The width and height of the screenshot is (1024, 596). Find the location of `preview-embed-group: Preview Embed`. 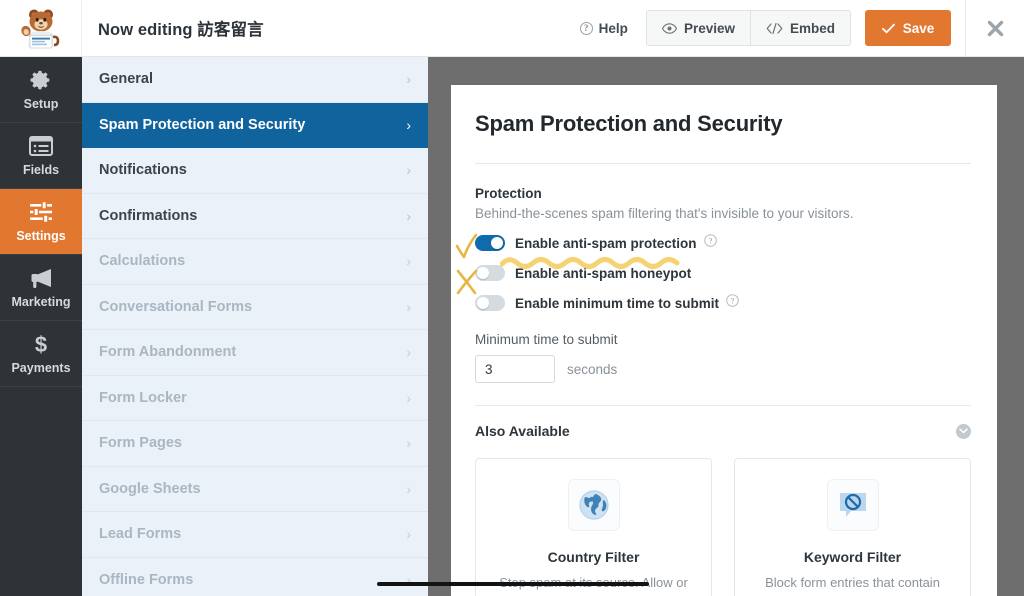

preview-embed-group: Preview Embed is located at coordinates (748, 28).